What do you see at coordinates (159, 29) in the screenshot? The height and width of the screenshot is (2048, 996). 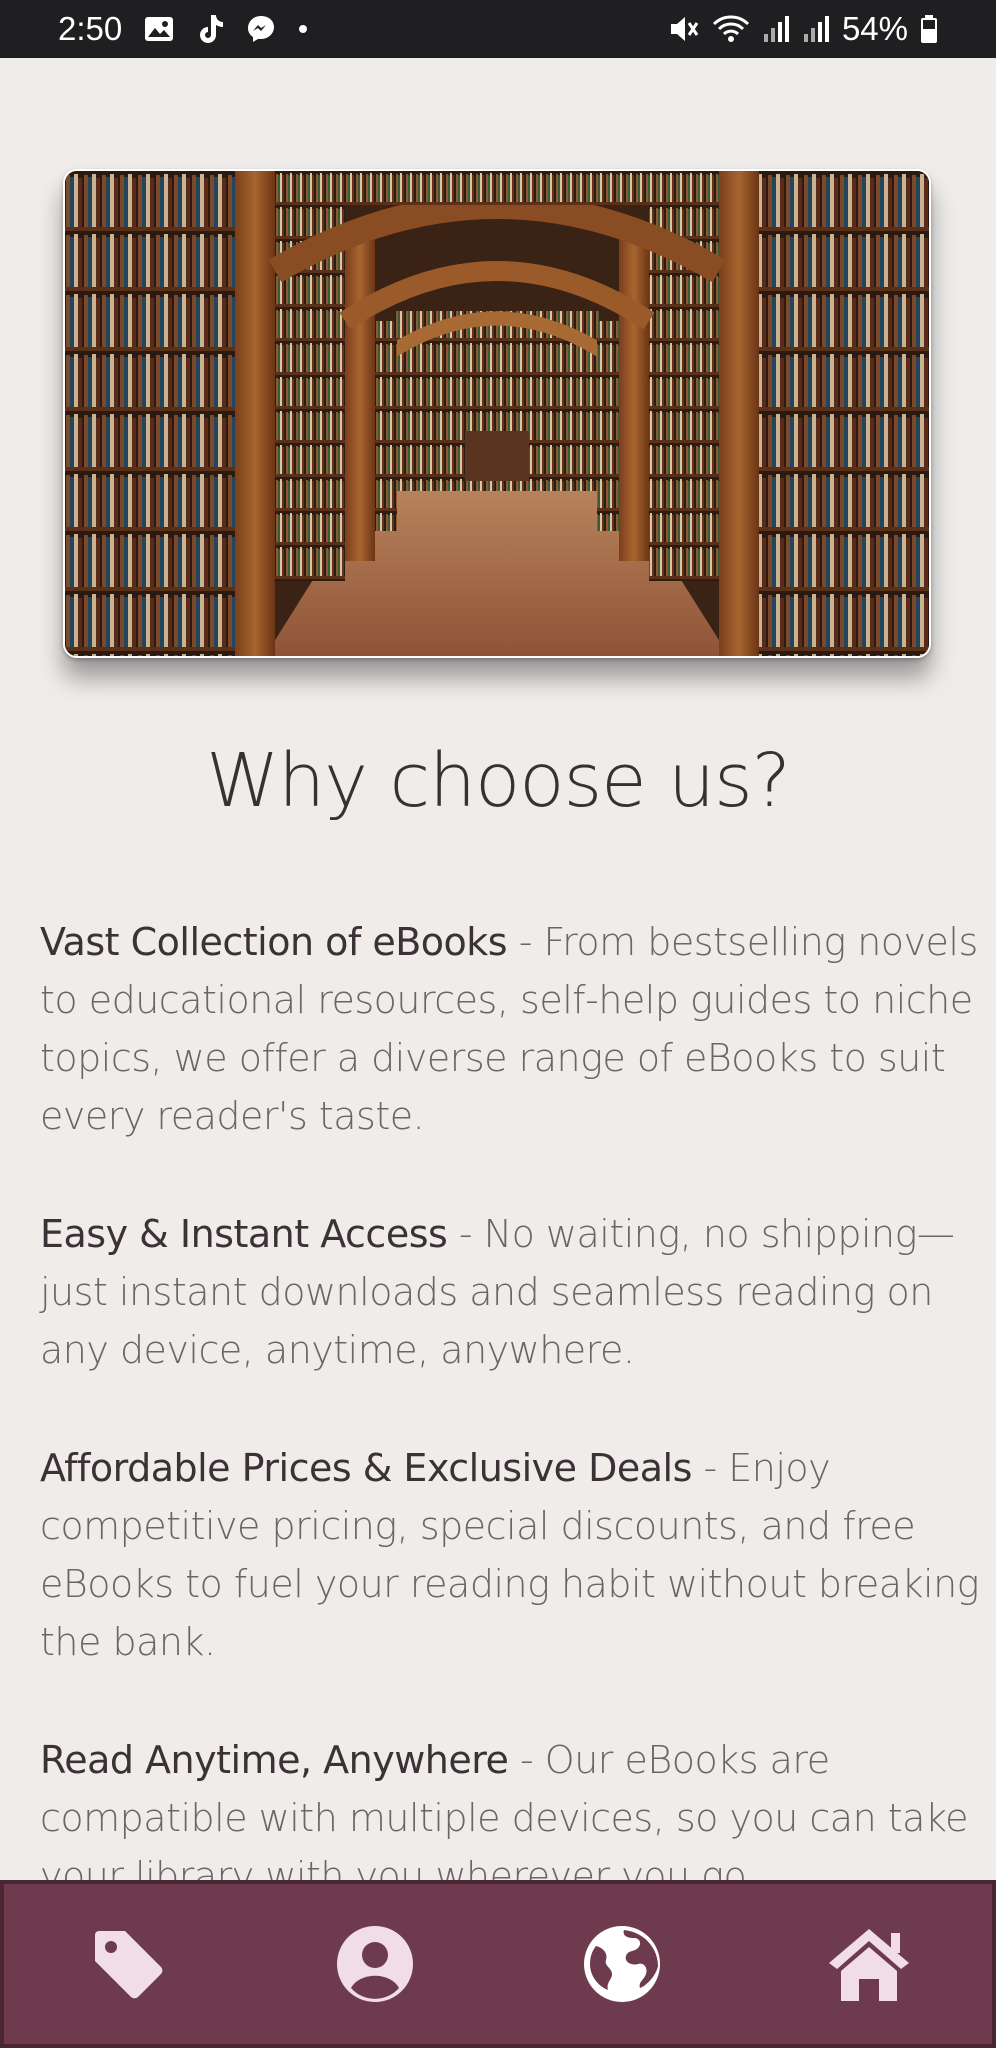 I see `gallery-icon` at bounding box center [159, 29].